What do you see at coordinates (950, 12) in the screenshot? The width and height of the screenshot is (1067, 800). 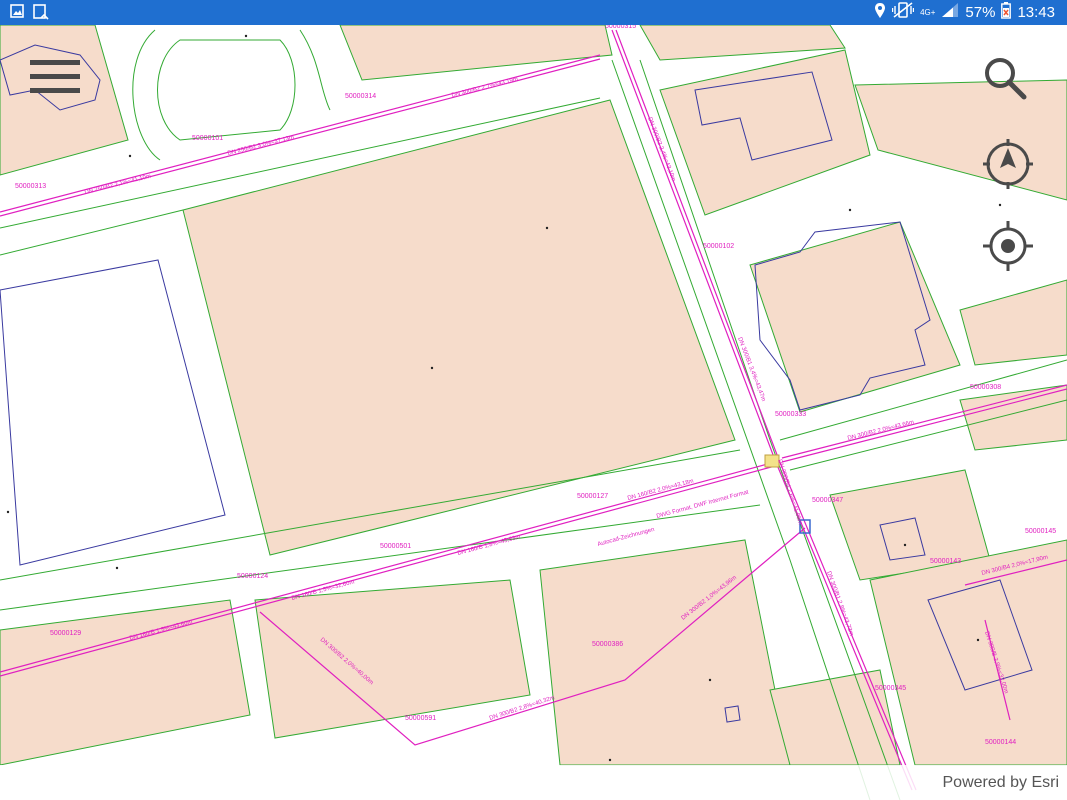 I see `signal-icon` at bounding box center [950, 12].